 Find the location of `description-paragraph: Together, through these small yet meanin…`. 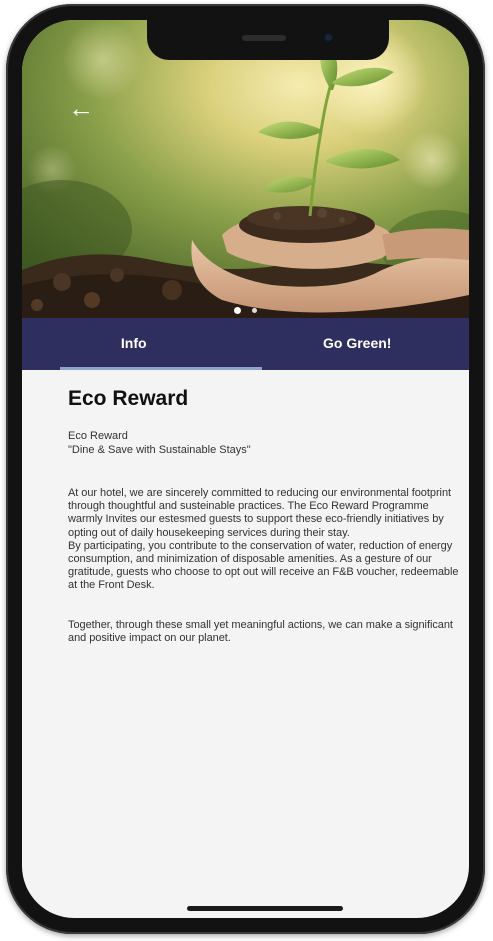

description-paragraph: Together, through these small yet meanin… is located at coordinates (260, 631).